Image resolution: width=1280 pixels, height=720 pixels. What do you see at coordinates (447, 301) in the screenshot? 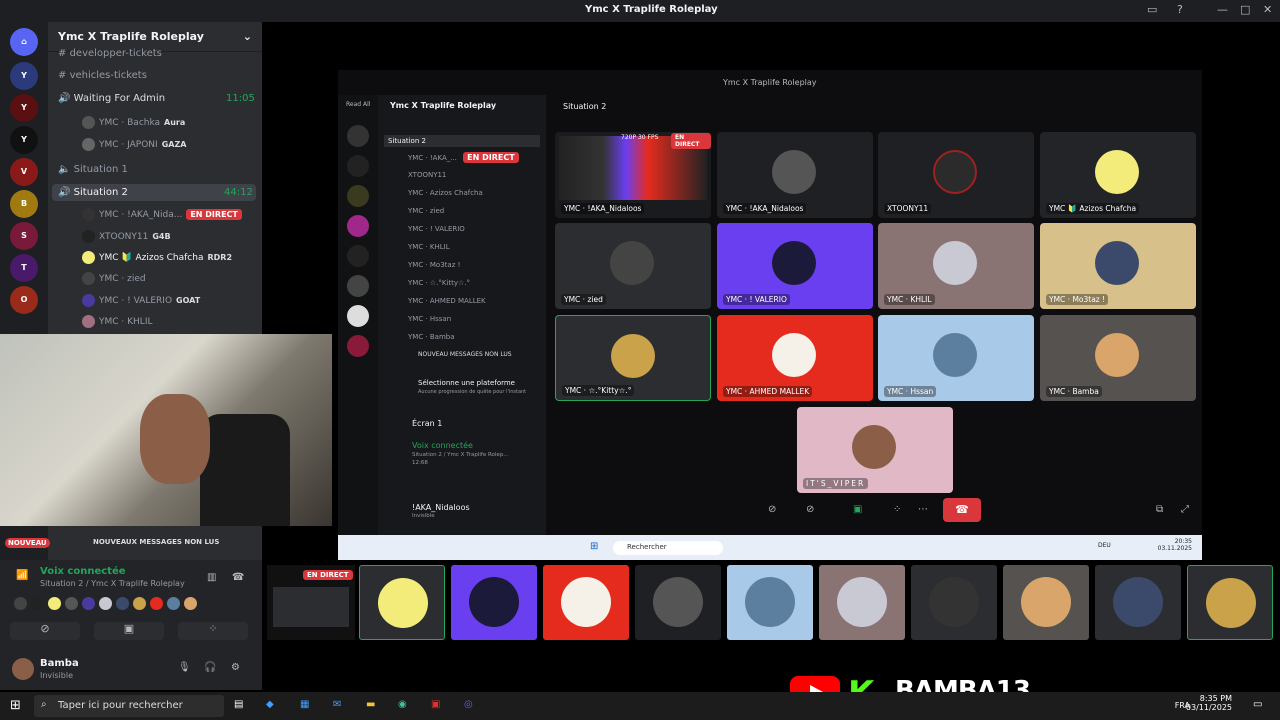
I see `shared-channel-item: YMC · AHMED MALLEK` at bounding box center [447, 301].